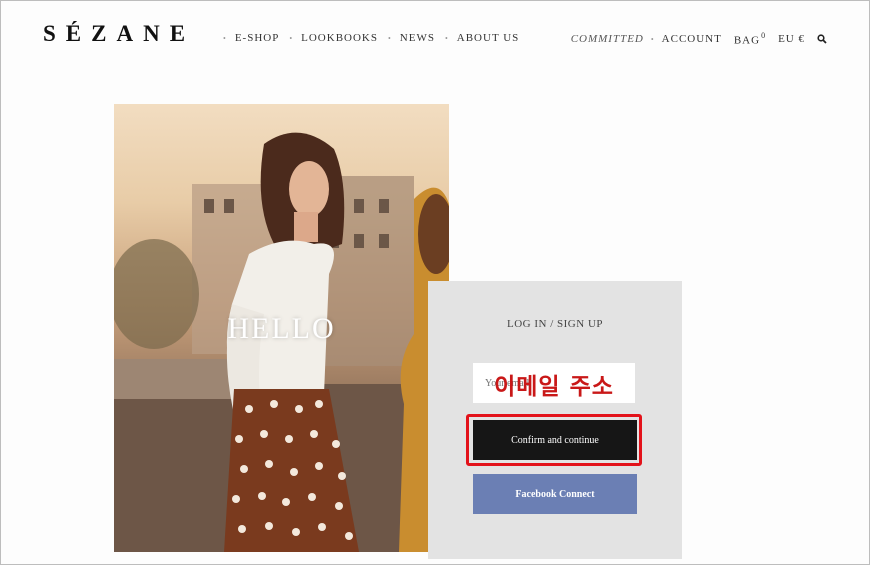 Image resolution: width=870 pixels, height=565 pixels. I want to click on main-nav: • E-SHOP • LOOKBOOKS • NEWS • ABOUT US, so click(371, 38).